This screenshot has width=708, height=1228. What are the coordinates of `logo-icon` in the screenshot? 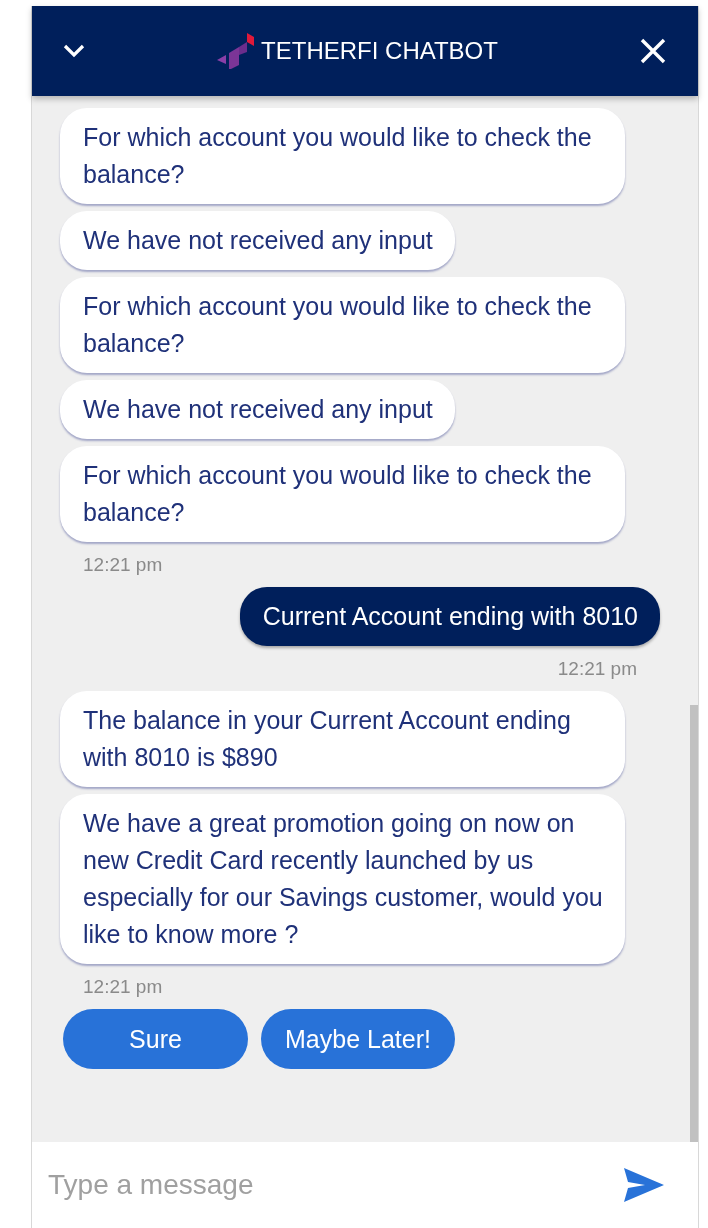 It's located at (236, 51).